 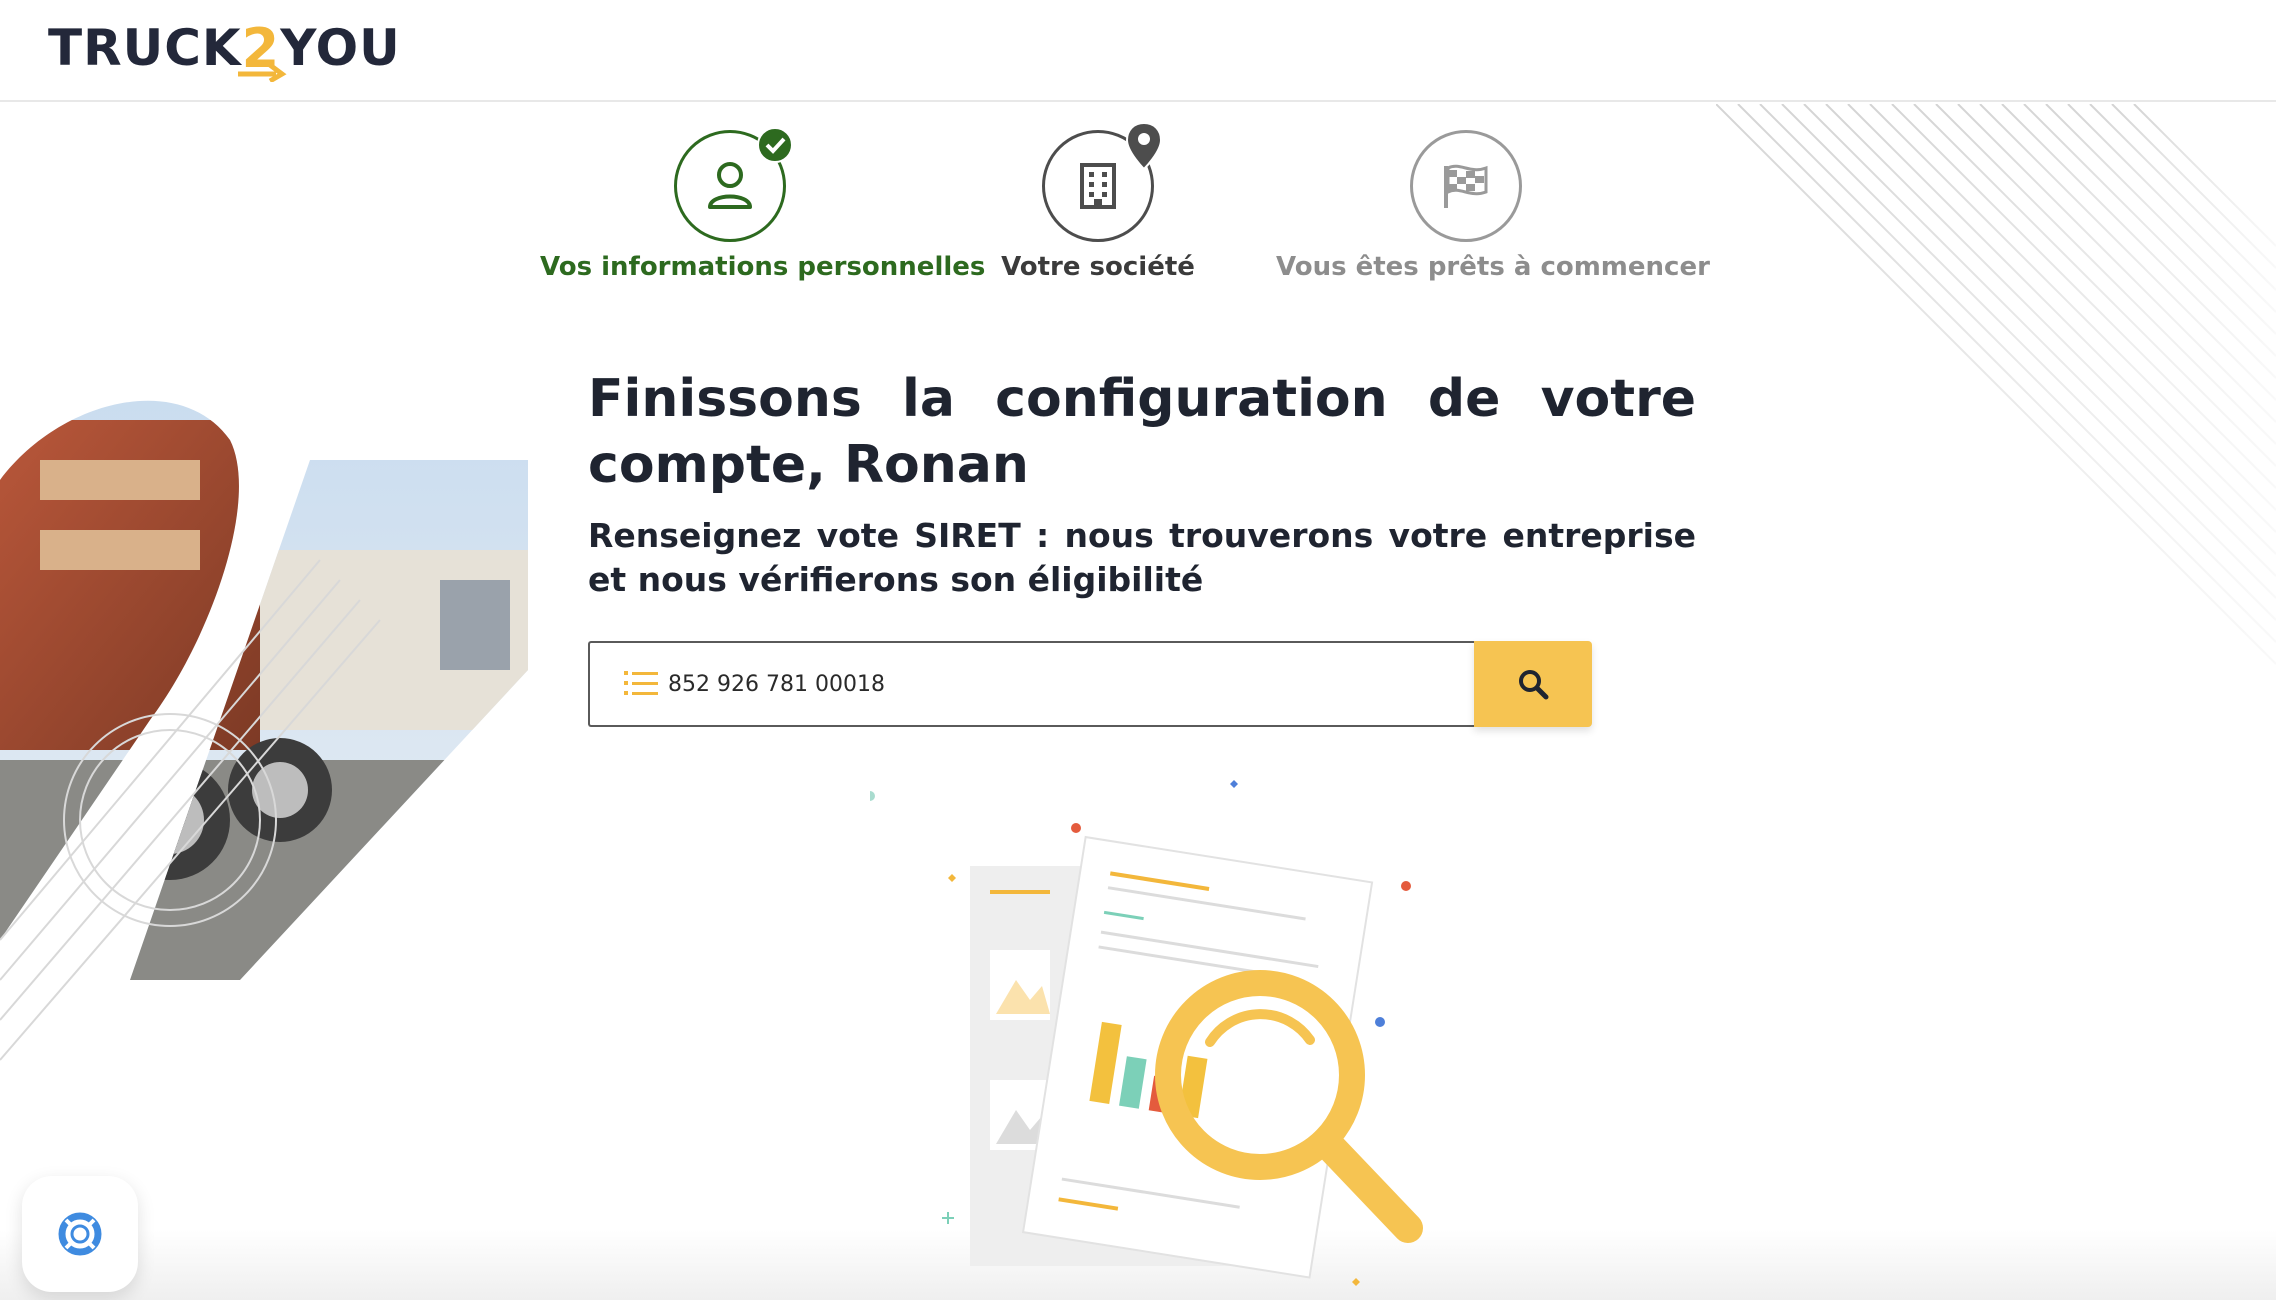 I want to click on siret-search, so click(x=1090, y=684).